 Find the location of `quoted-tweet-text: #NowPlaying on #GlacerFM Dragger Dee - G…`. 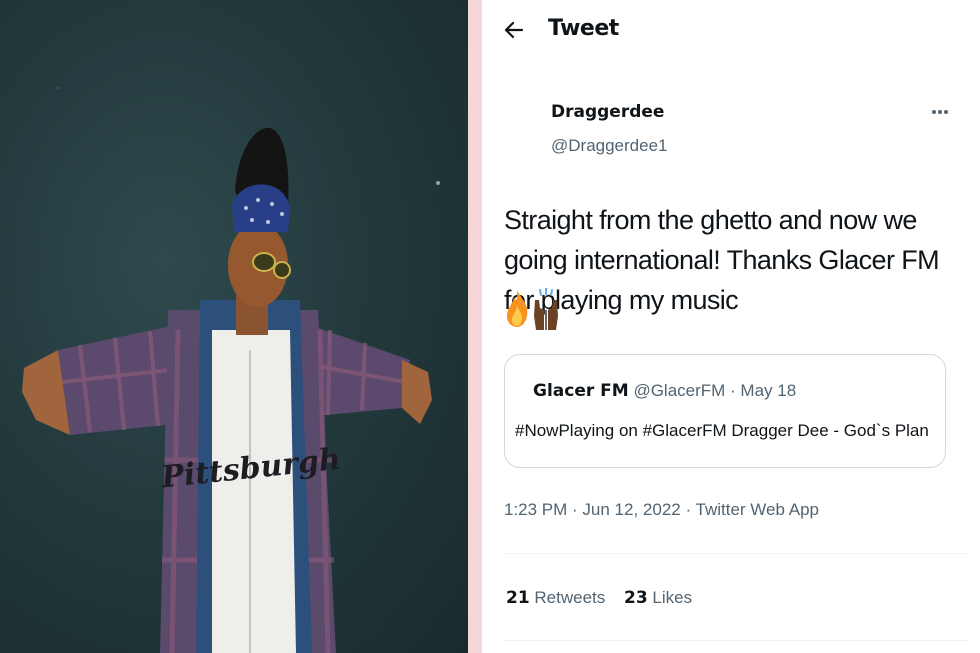

quoted-tweet-text: #NowPlaying on #GlacerFM Dragger Dee - G… is located at coordinates (722, 430).